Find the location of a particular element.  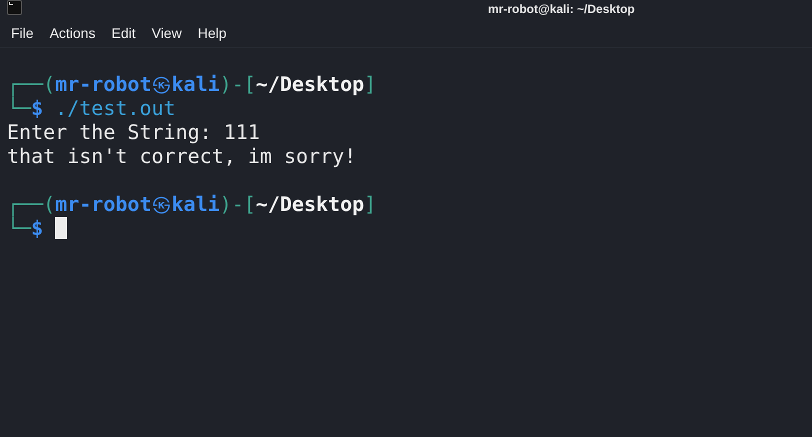

menu-item: File is located at coordinates (22, 33).